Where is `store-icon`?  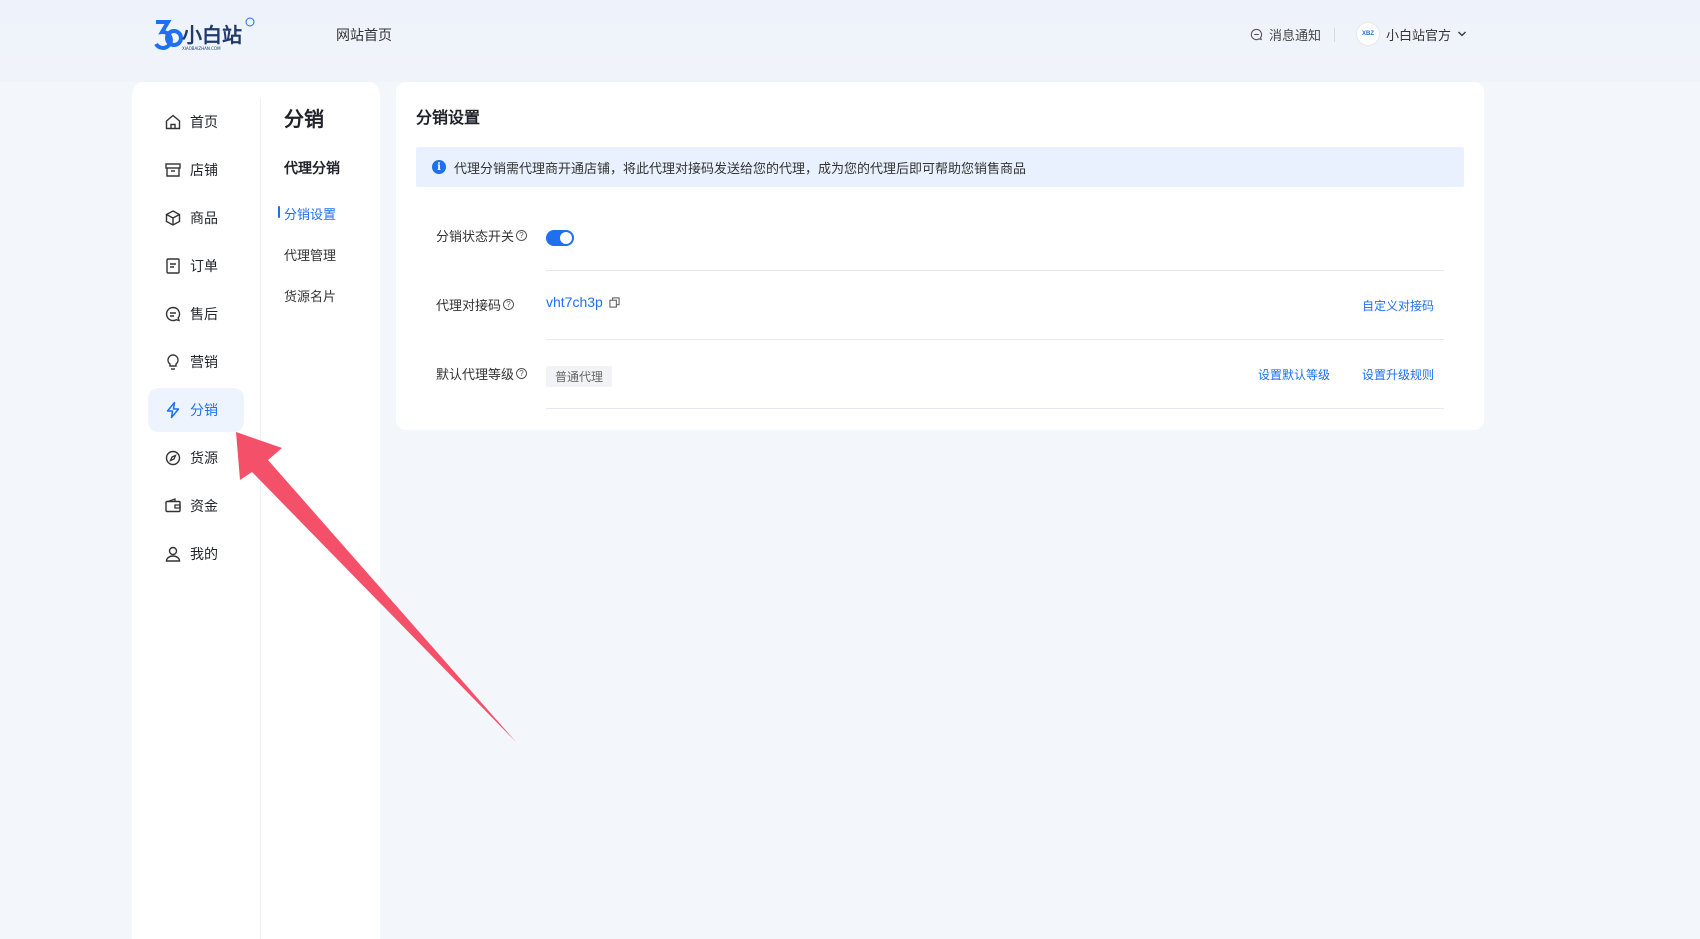
store-icon is located at coordinates (173, 170).